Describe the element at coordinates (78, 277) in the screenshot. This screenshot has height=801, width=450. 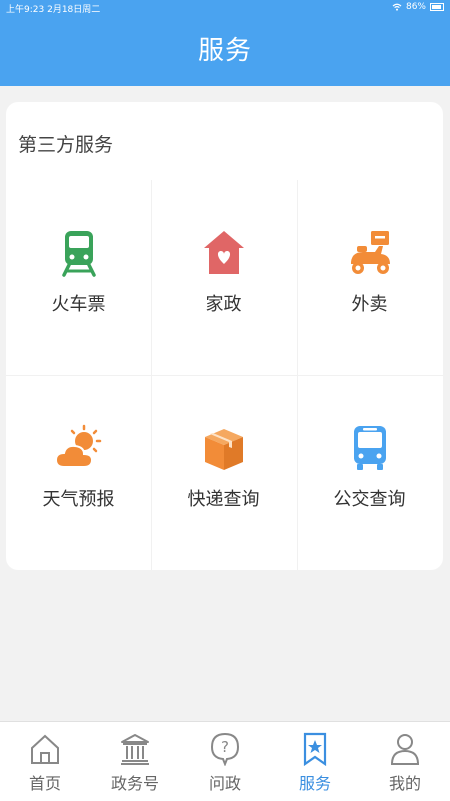
I see `service-train-tickets: 火车票` at that location.